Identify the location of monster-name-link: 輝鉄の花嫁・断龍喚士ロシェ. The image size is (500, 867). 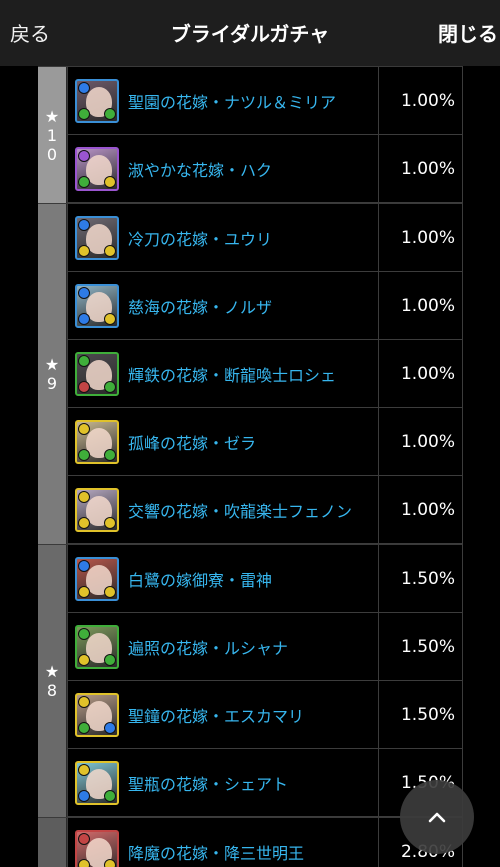
(232, 374).